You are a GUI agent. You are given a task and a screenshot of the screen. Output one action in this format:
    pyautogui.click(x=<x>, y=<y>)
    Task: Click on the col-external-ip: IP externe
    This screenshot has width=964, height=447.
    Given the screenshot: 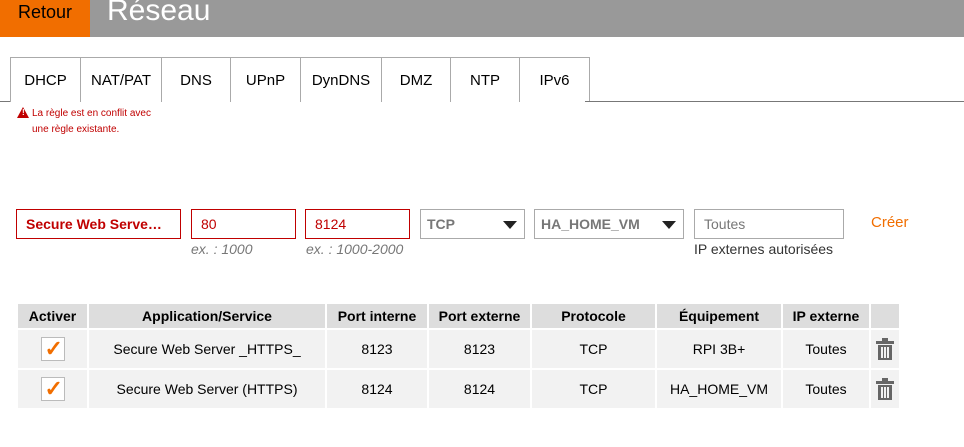 What is the action you would take?
    pyautogui.click(x=826, y=316)
    